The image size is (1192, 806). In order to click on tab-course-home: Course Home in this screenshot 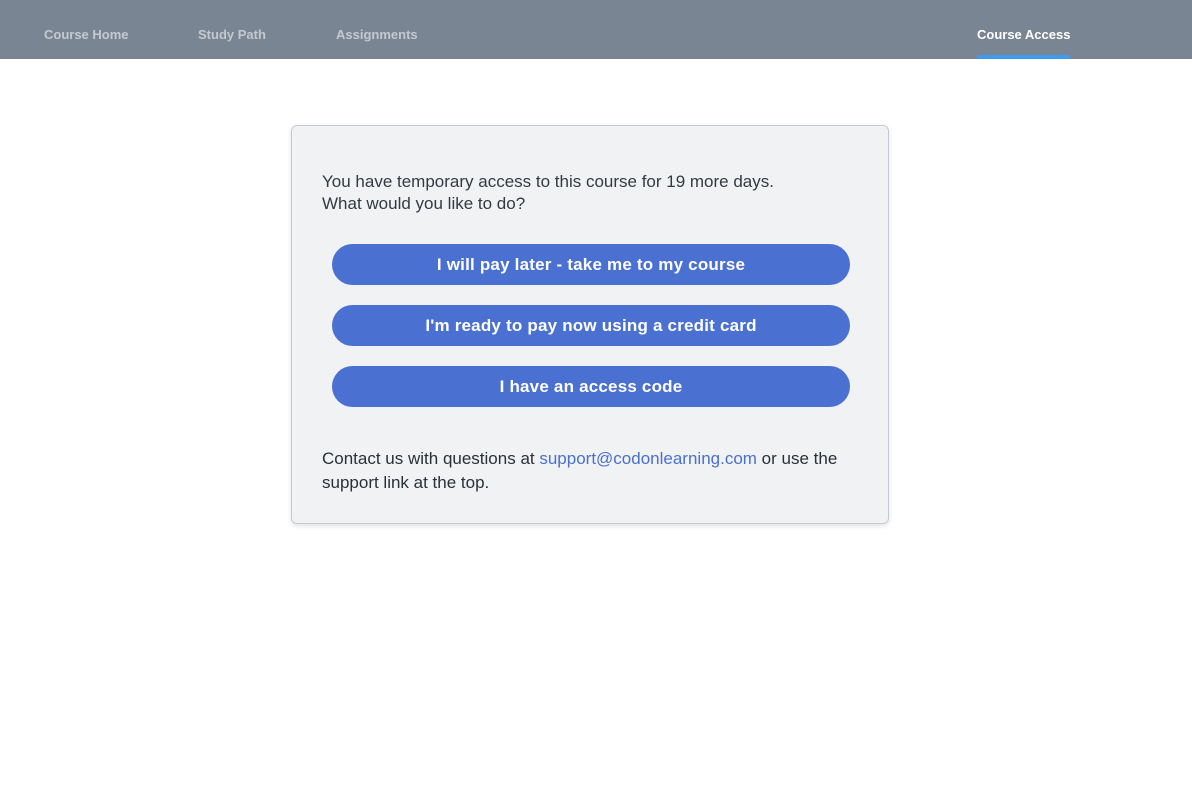, I will do `click(86, 29)`.